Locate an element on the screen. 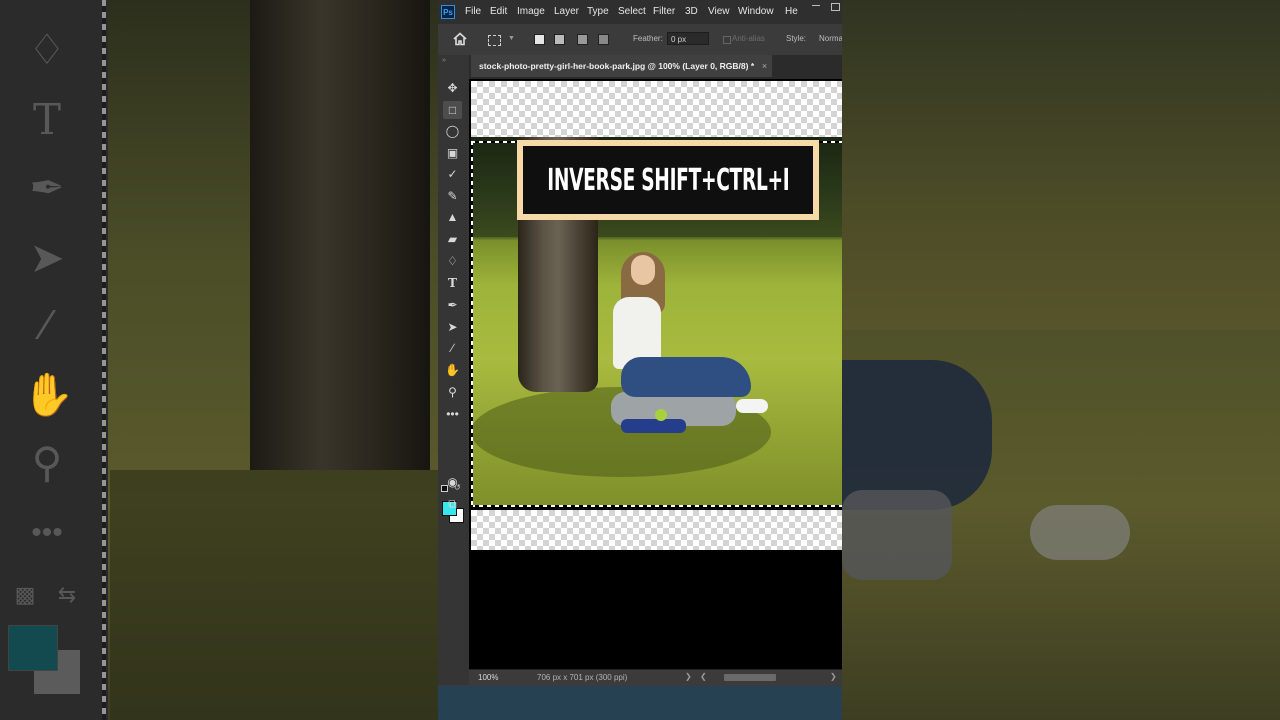  feather-label: Feather: is located at coordinates (648, 38).